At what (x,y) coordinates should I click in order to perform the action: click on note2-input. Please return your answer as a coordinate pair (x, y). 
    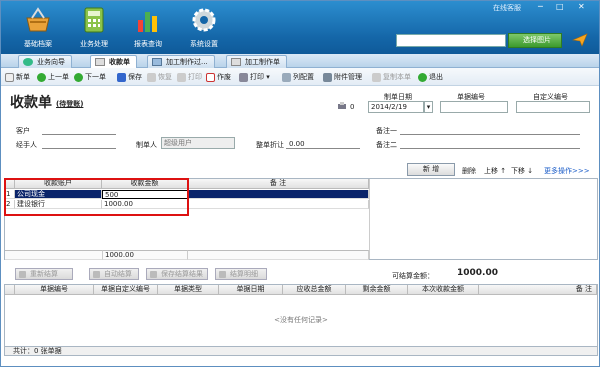
    Looking at the image, I should click on (490, 148).